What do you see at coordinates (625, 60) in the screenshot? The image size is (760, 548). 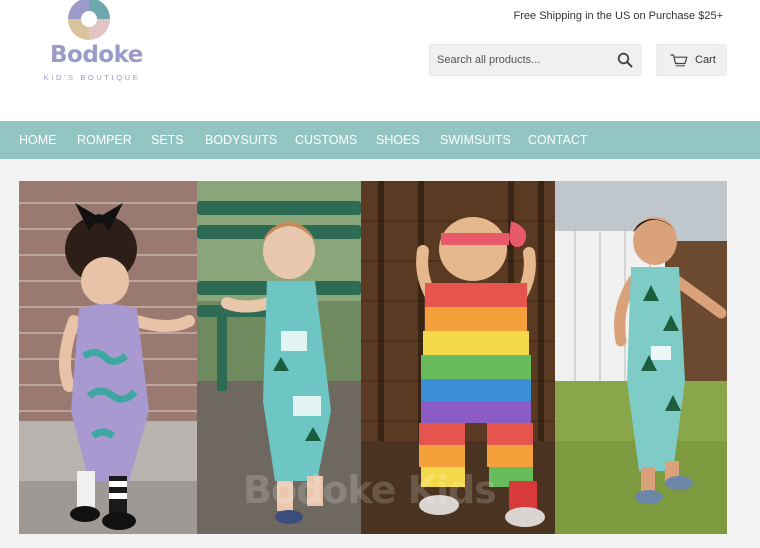 I see `search-icon` at bounding box center [625, 60].